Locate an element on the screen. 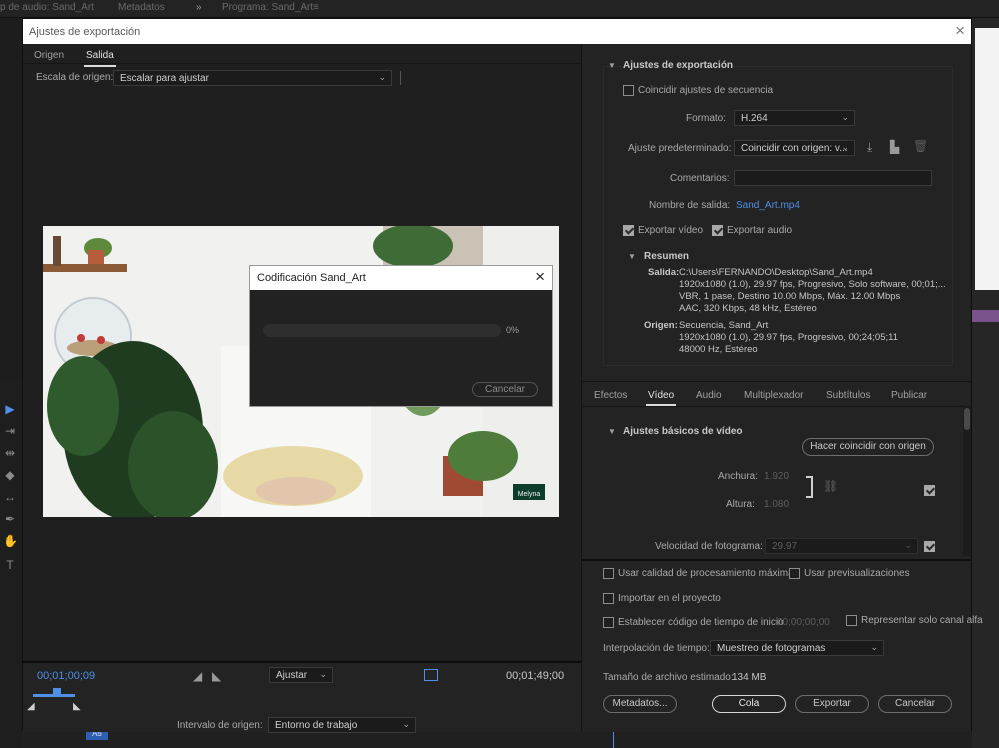  match-sequence-checkbox is located at coordinates (628, 90).